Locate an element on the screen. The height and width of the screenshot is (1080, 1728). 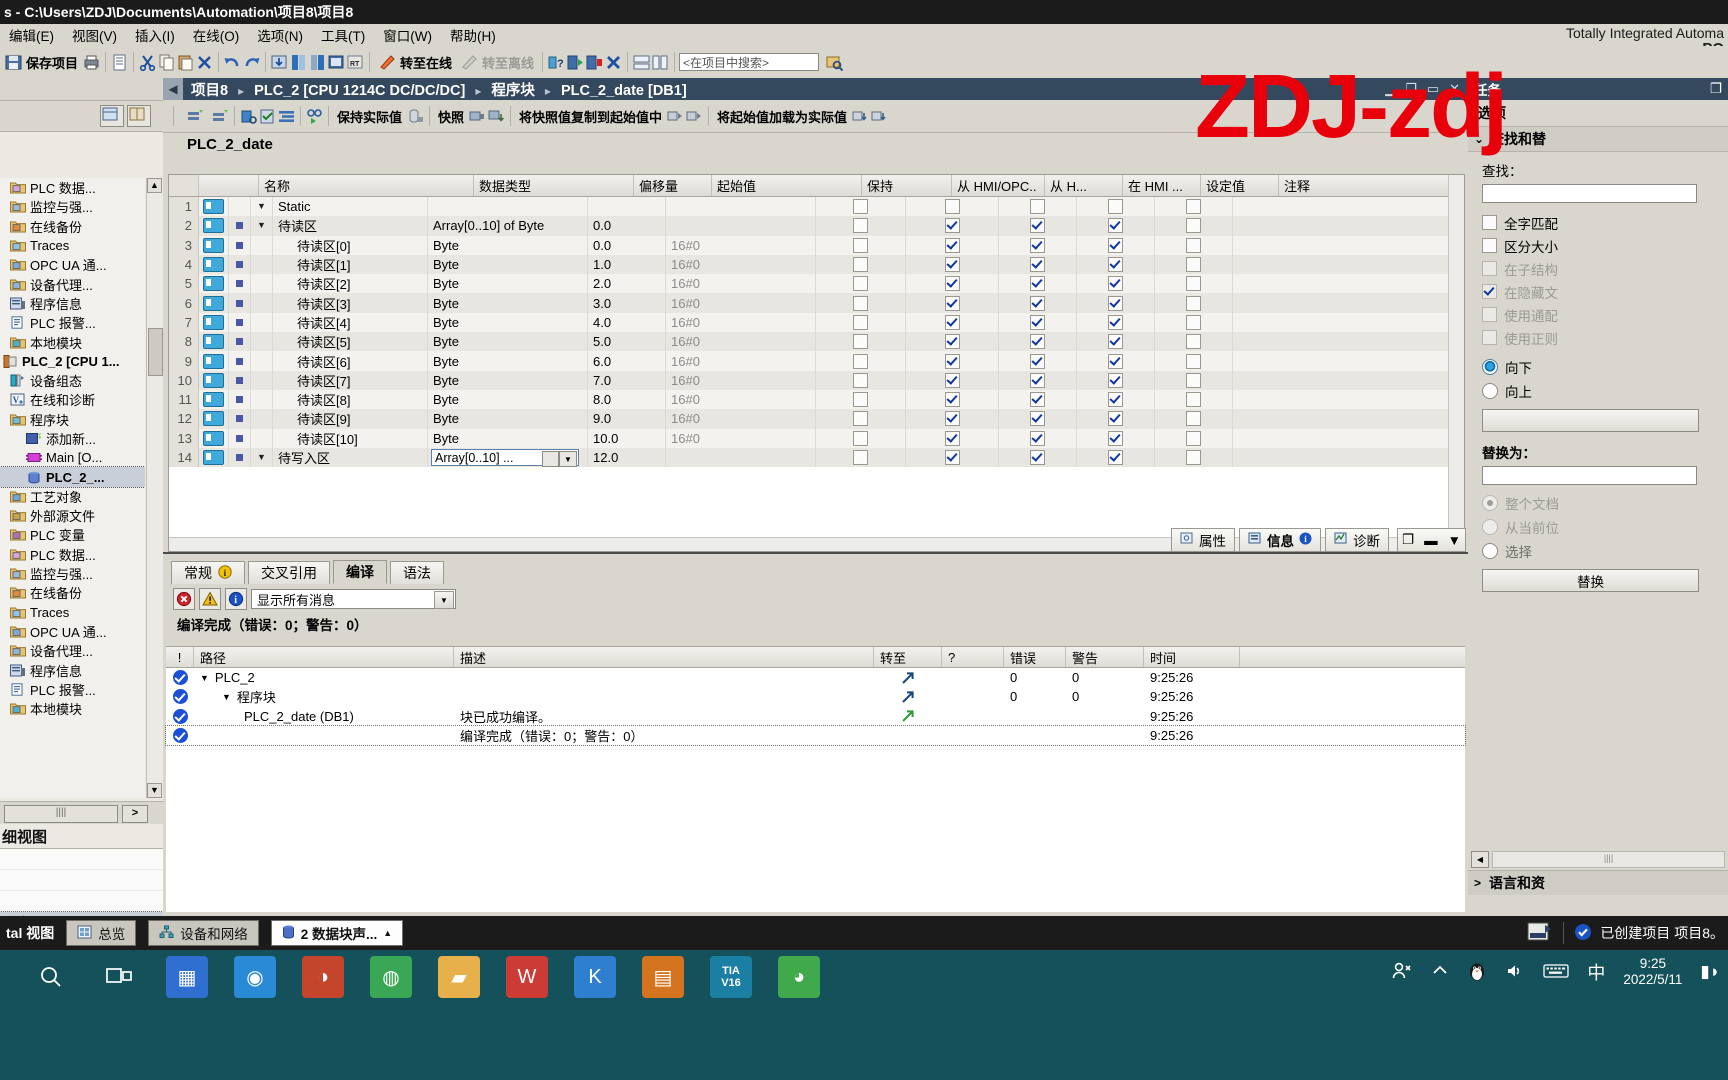
message-filter-select: 显示所有消息 ▼ is located at coordinates (353, 599).